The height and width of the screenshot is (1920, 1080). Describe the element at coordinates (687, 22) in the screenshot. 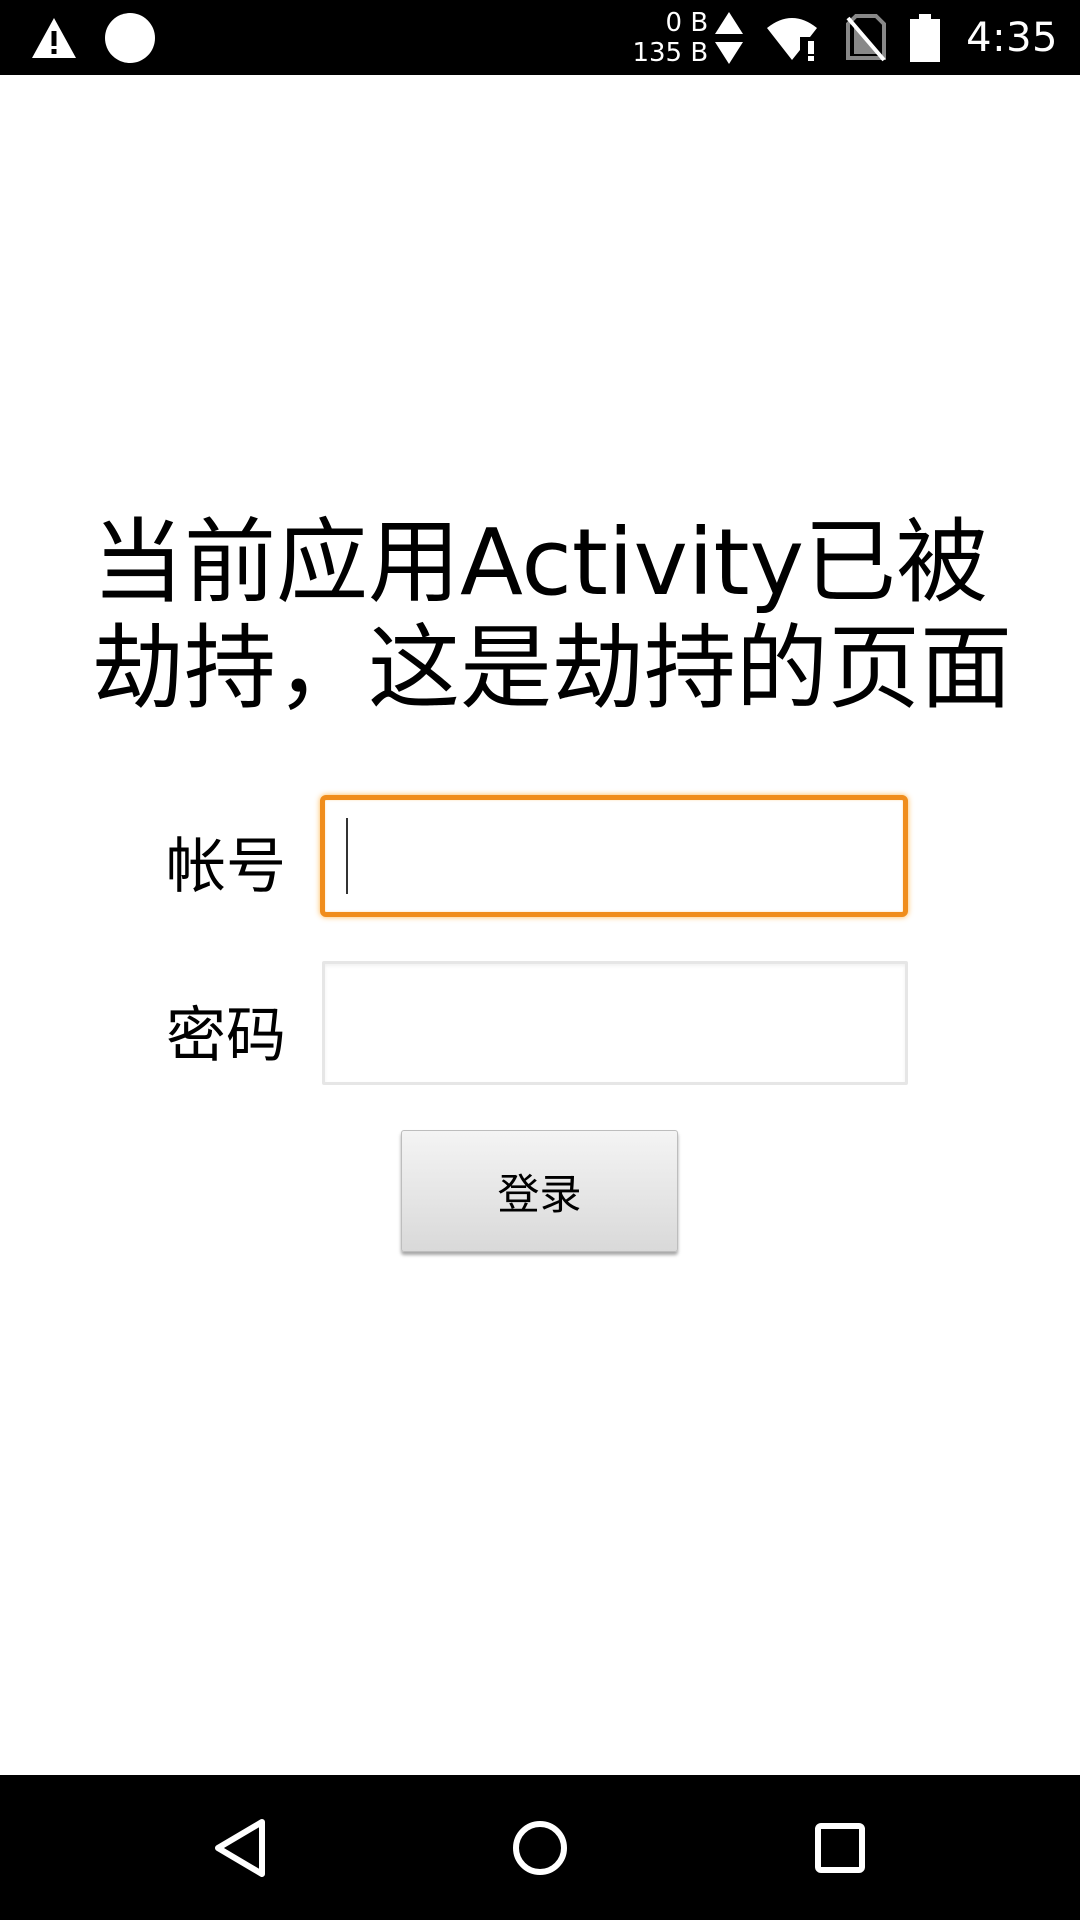

I see `net-up-value: 0 B` at that location.